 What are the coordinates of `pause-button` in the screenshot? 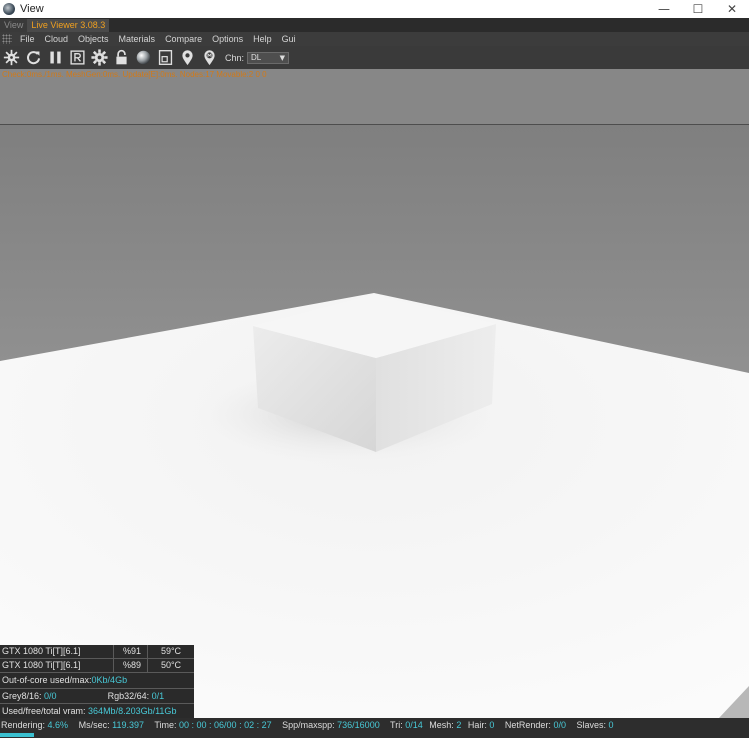 It's located at (55, 57).